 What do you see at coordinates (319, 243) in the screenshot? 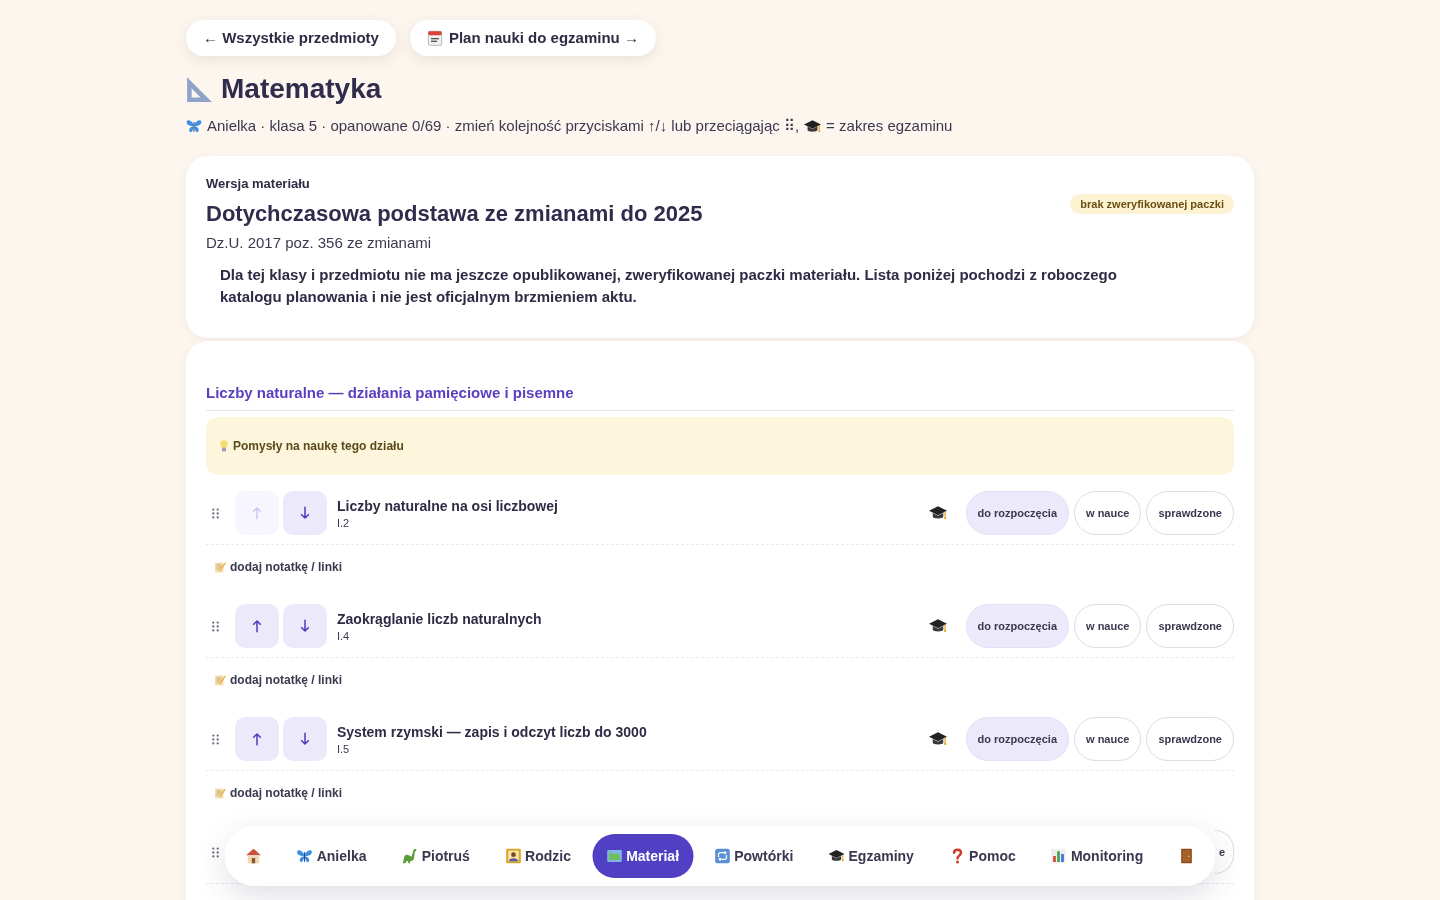
I see `legal-source: Dz.U. 2017 poz. 356 ze zmianami` at bounding box center [319, 243].